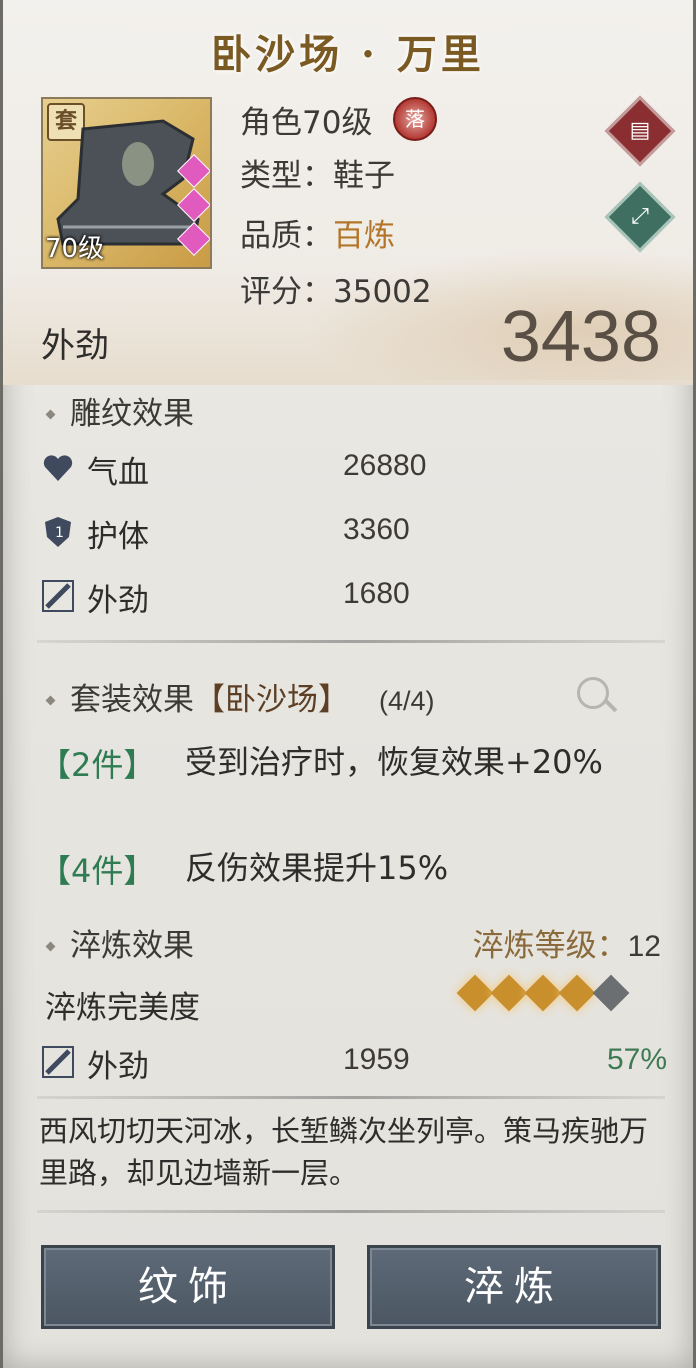  Describe the element at coordinates (58, 468) in the screenshot. I see `heart-icon` at that location.